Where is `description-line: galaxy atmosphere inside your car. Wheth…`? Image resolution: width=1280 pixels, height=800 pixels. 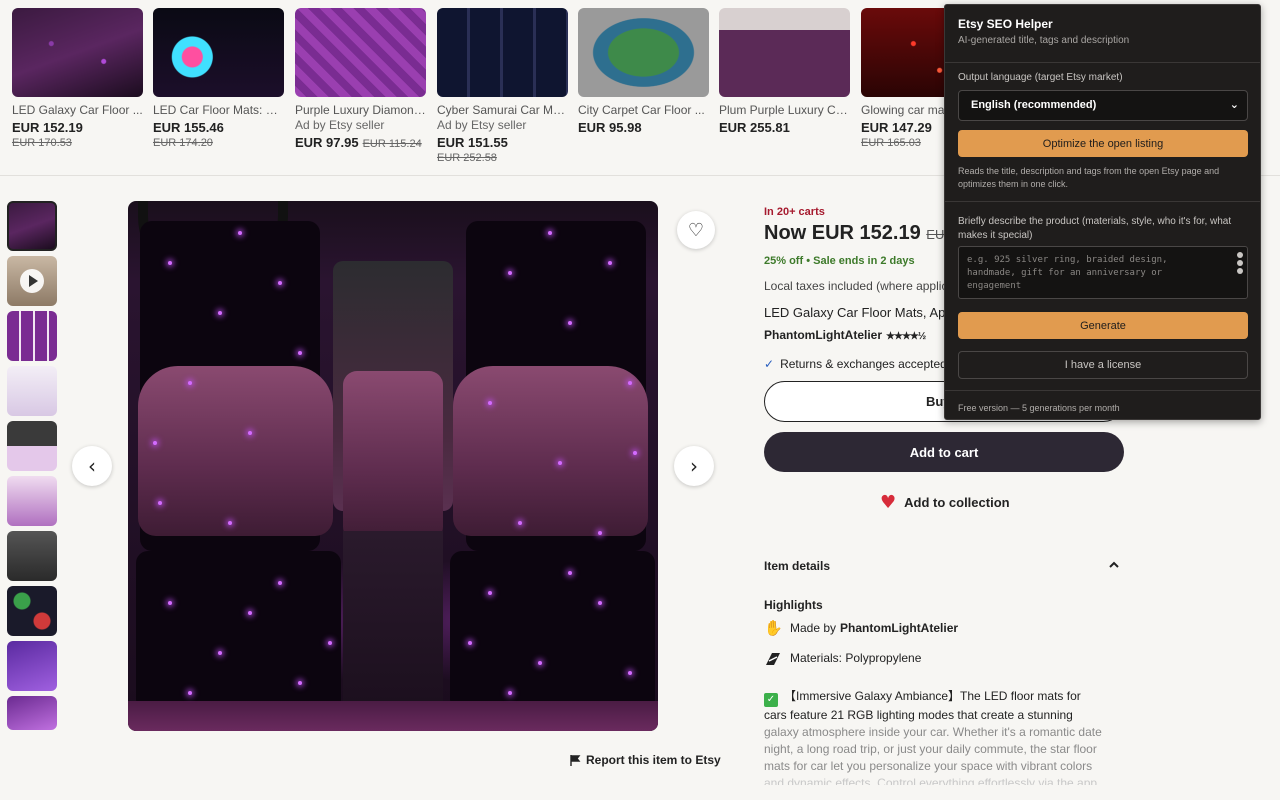
description-line: galaxy atmosphere inside your car. Wheth… is located at coordinates (933, 732).